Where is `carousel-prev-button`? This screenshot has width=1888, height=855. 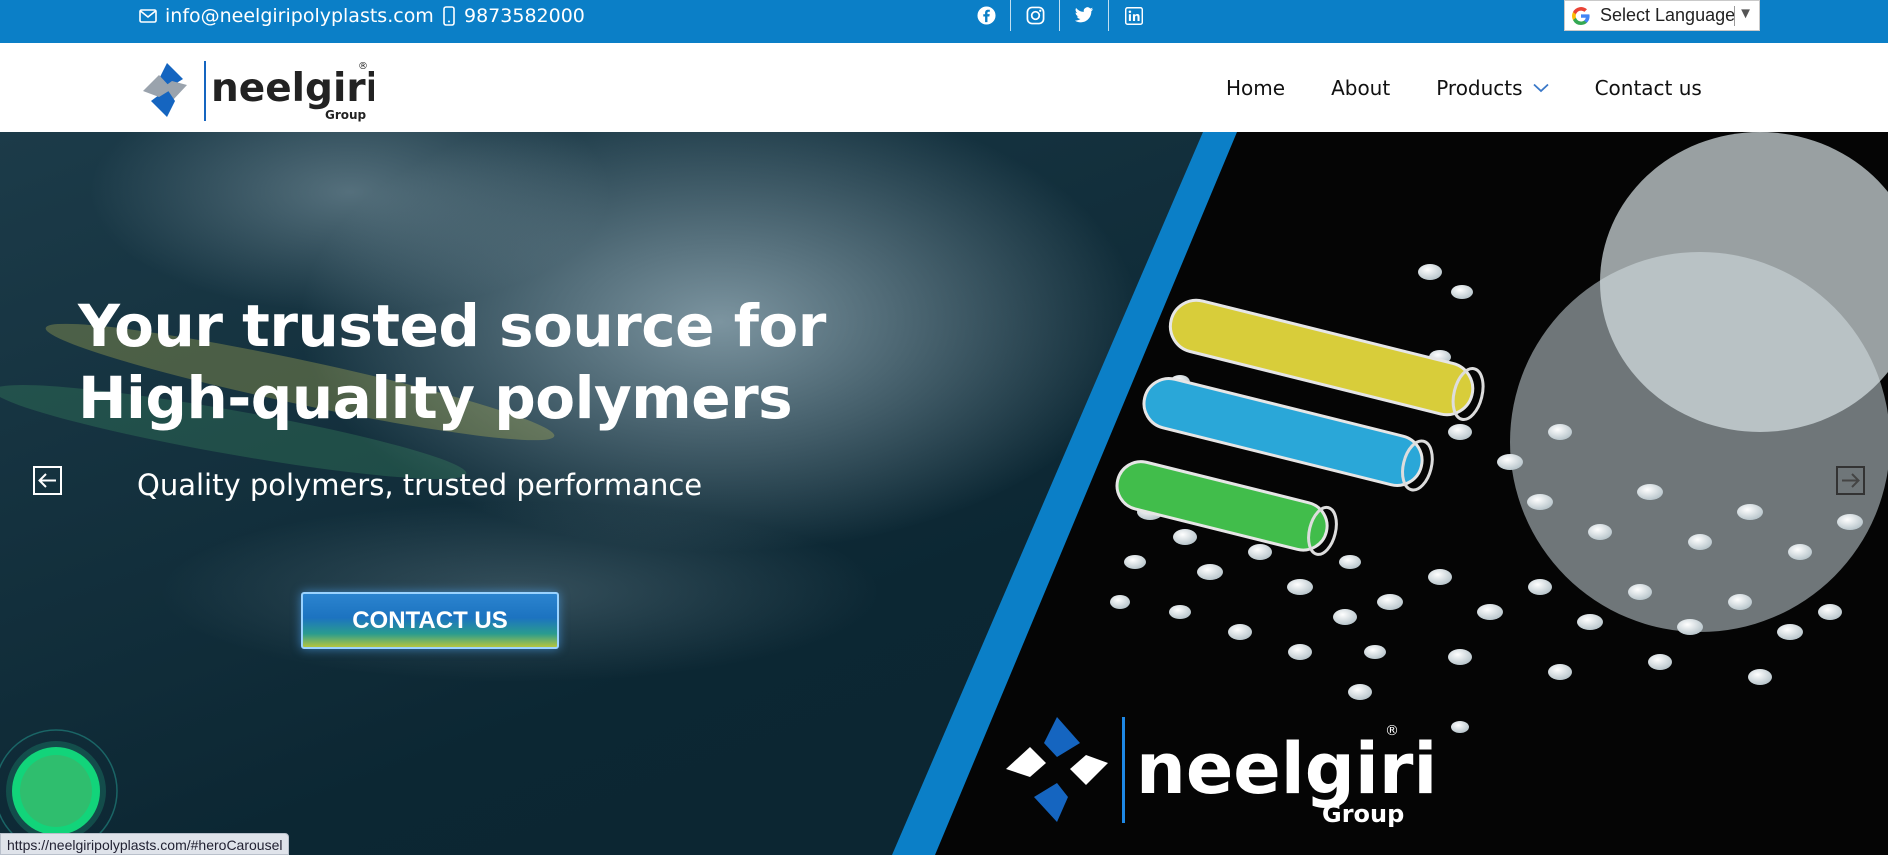
carousel-prev-button is located at coordinates (47, 480).